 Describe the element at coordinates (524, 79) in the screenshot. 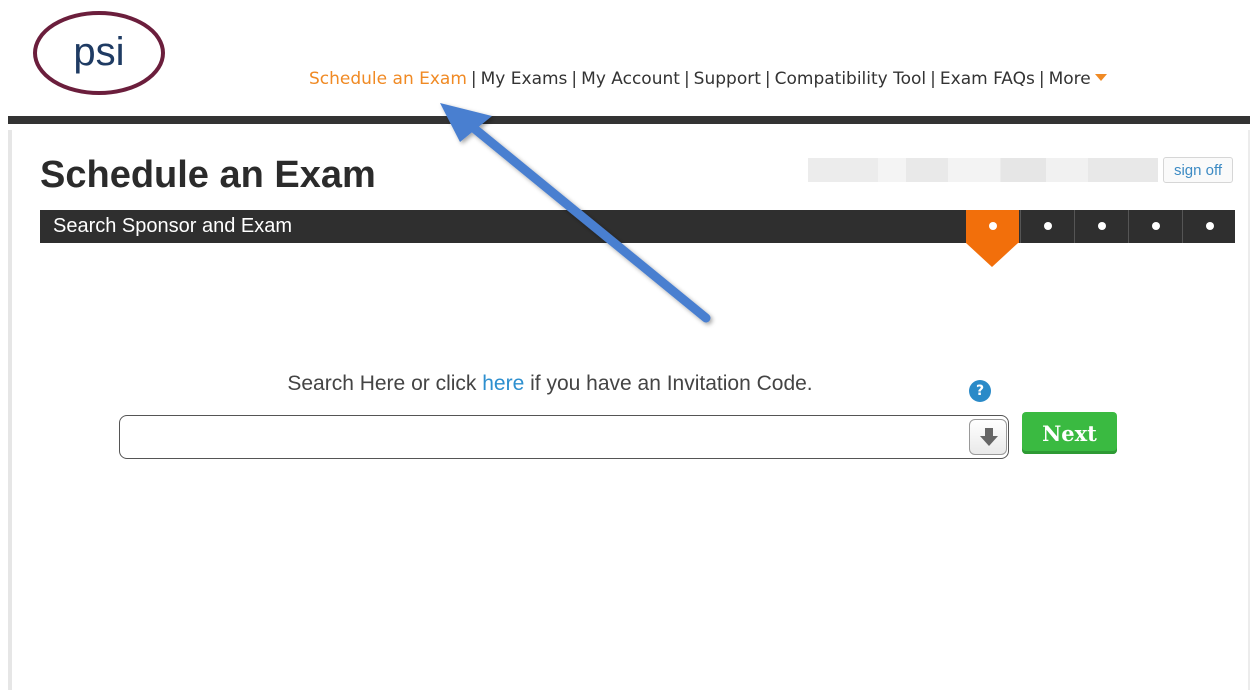

I see `nav-my-exams: My Exams` at that location.